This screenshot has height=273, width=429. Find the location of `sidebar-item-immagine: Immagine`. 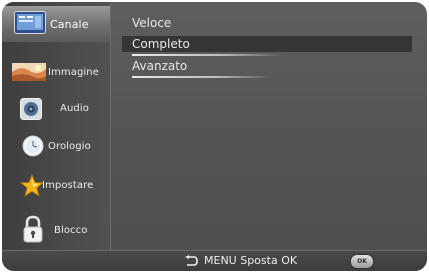

sidebar-item-immagine: Immagine is located at coordinates (56, 72).